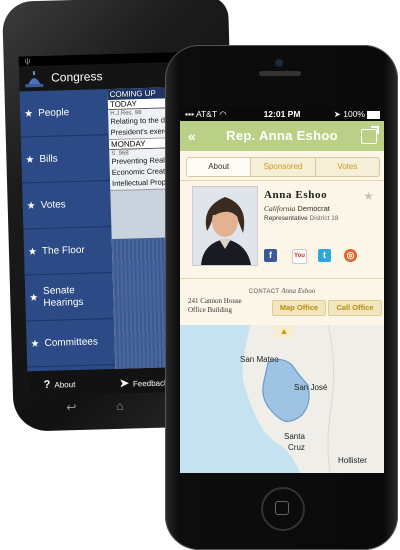 This screenshot has height=550, width=400. I want to click on camera, so click(279, 63).